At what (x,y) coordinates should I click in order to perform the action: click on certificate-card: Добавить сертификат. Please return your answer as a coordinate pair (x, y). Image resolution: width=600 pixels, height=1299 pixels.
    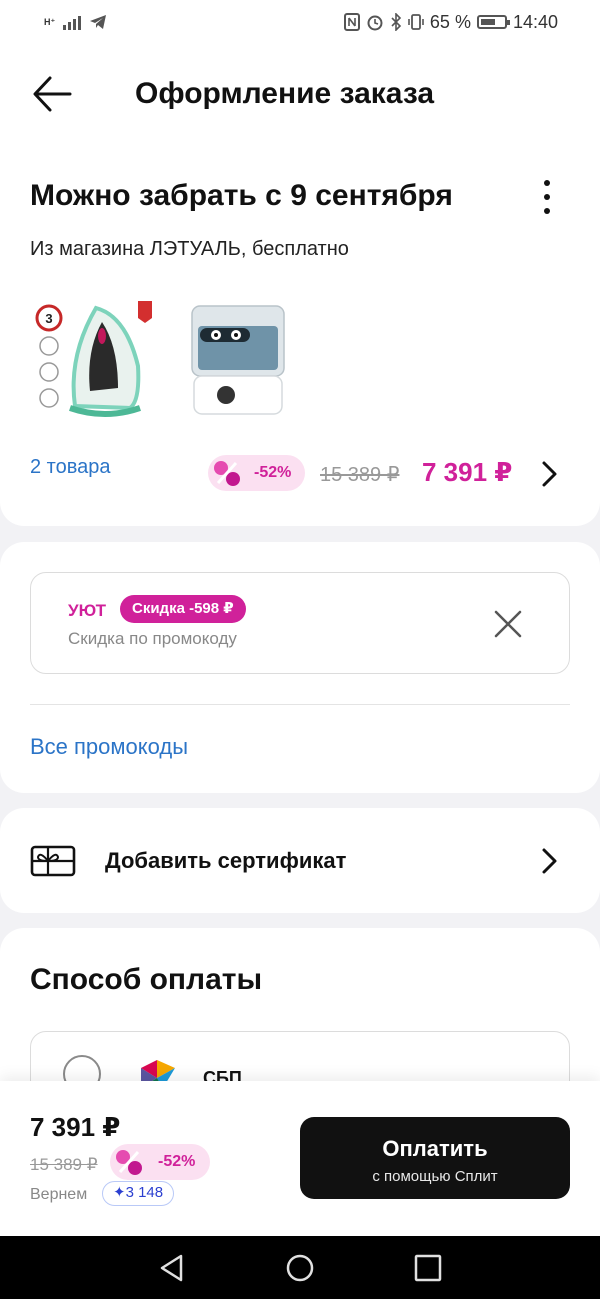
    Looking at the image, I should click on (300, 860).